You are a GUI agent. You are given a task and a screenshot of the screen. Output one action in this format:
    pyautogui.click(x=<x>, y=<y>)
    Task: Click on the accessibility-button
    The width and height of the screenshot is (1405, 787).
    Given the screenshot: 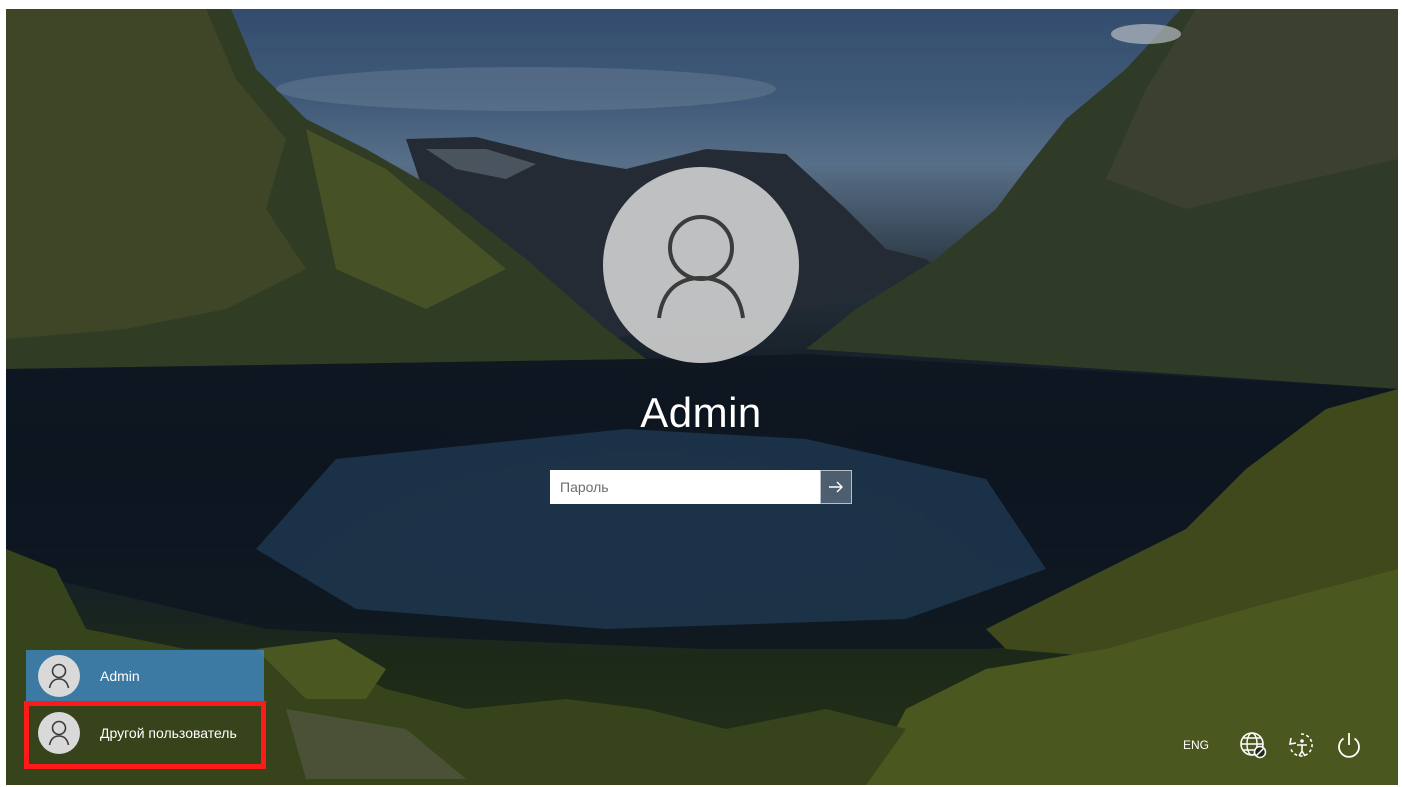 What is the action you would take?
    pyautogui.click(x=1301, y=745)
    